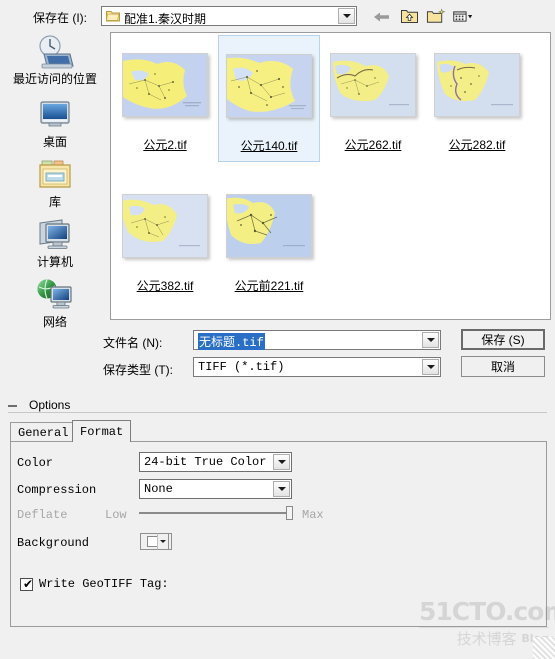 The image size is (555, 659). Describe the element at coordinates (54, 202) in the screenshot. I see `sidebar-item-label: 库` at that location.